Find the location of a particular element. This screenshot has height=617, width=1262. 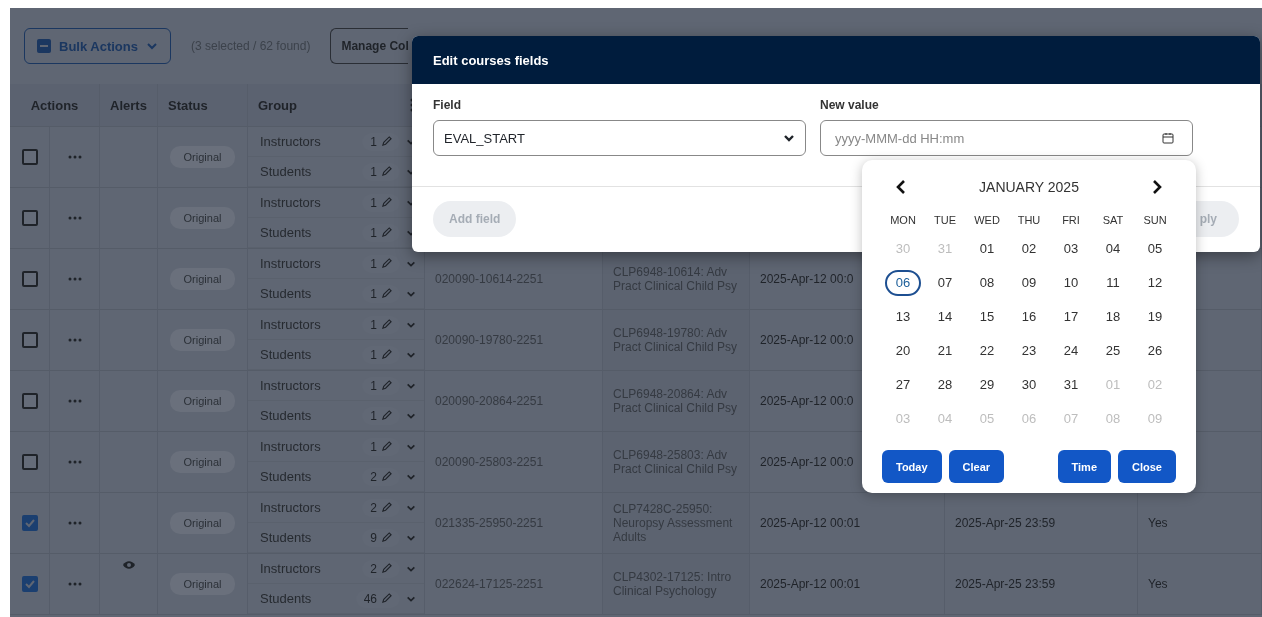

calendar-day: 10 is located at coordinates (1071, 283).